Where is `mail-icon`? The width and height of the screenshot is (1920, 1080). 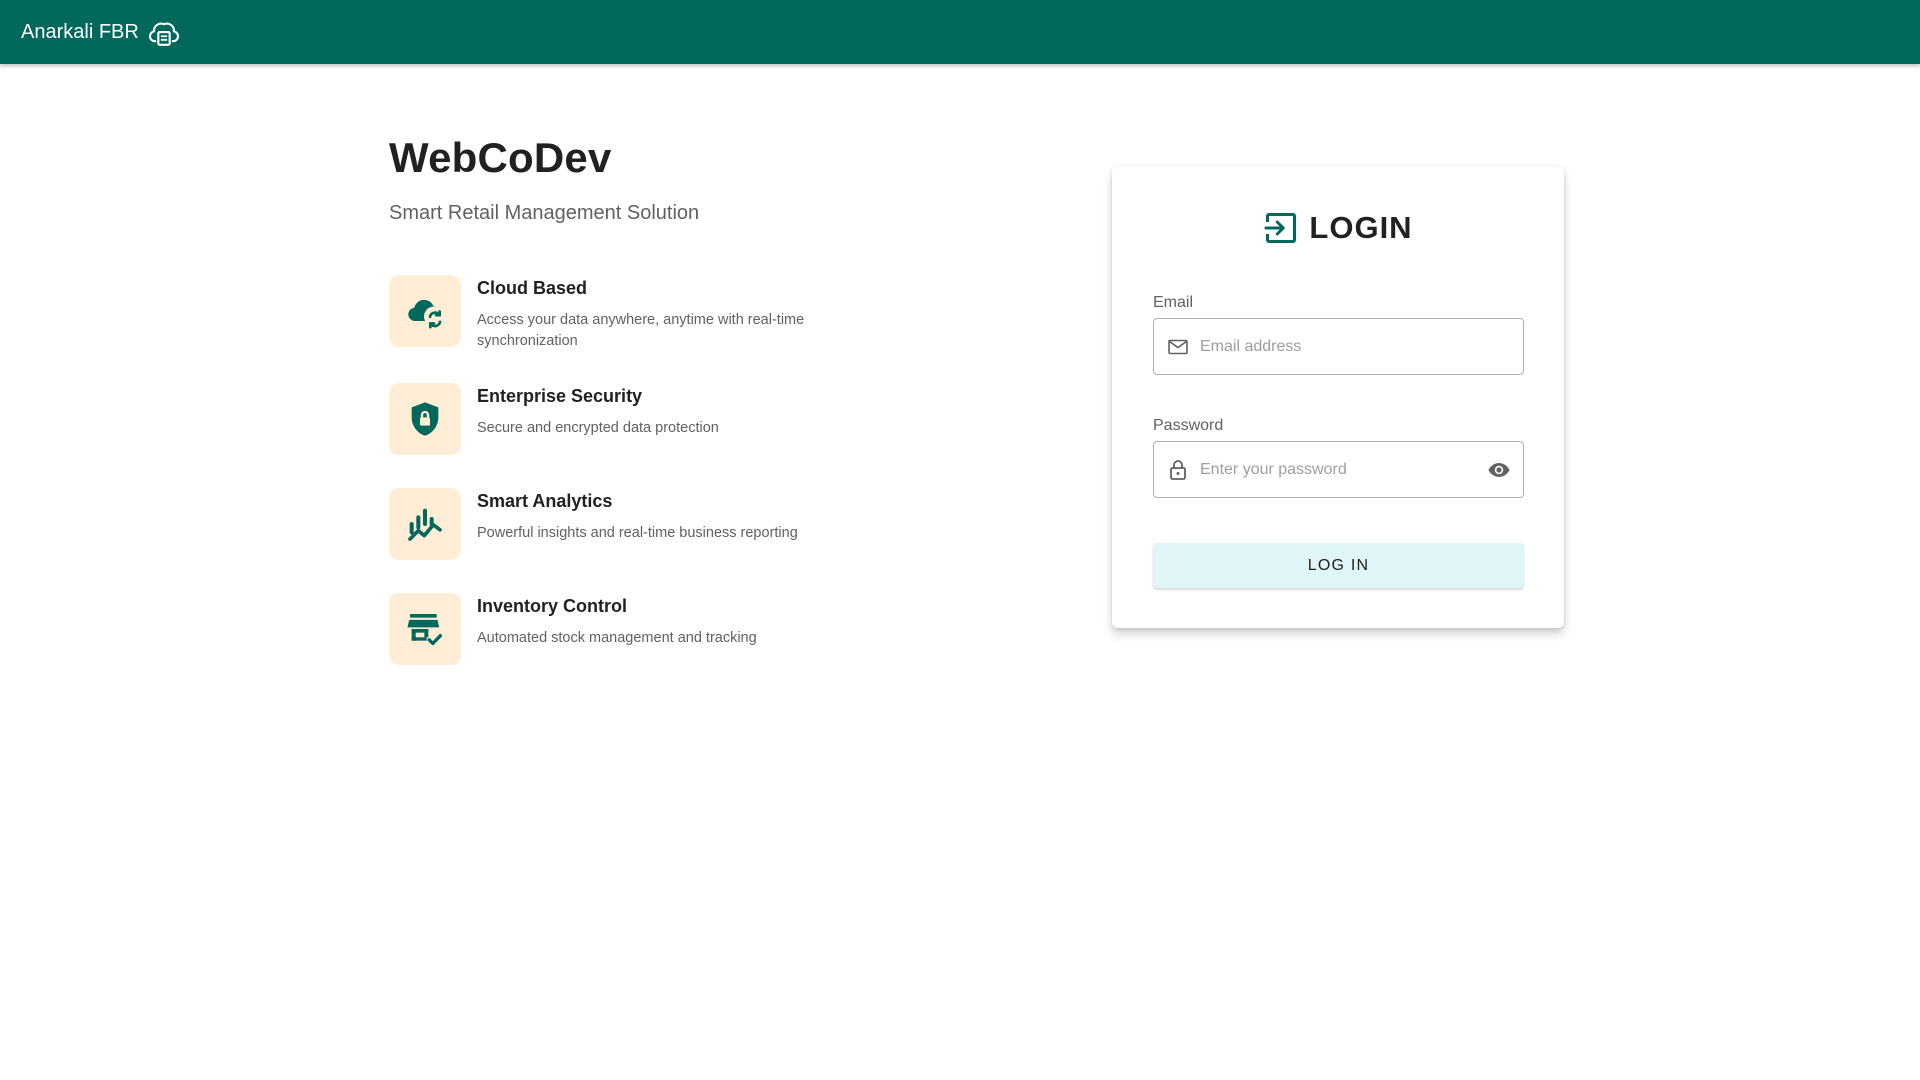
mail-icon is located at coordinates (1178, 346).